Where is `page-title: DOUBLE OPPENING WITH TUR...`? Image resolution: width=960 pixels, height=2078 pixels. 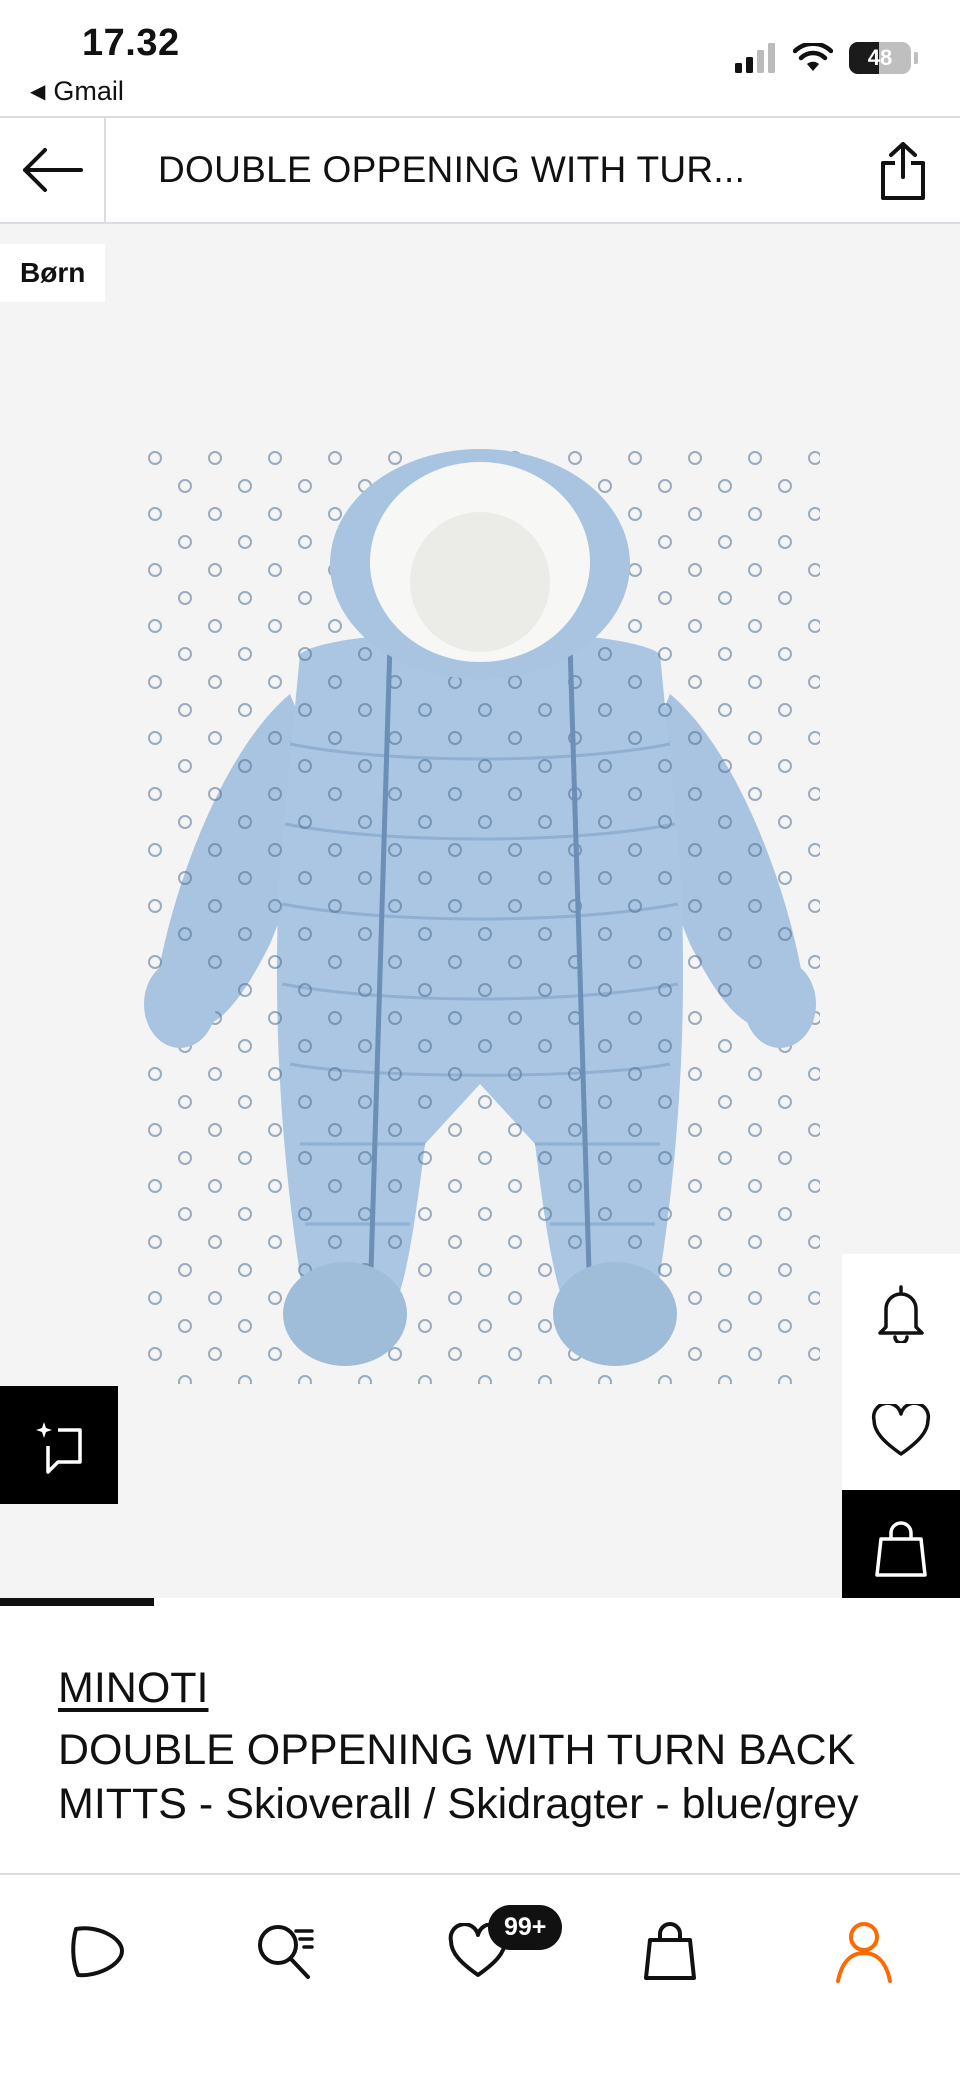 page-title: DOUBLE OPPENING WITH TUR... is located at coordinates (452, 169).